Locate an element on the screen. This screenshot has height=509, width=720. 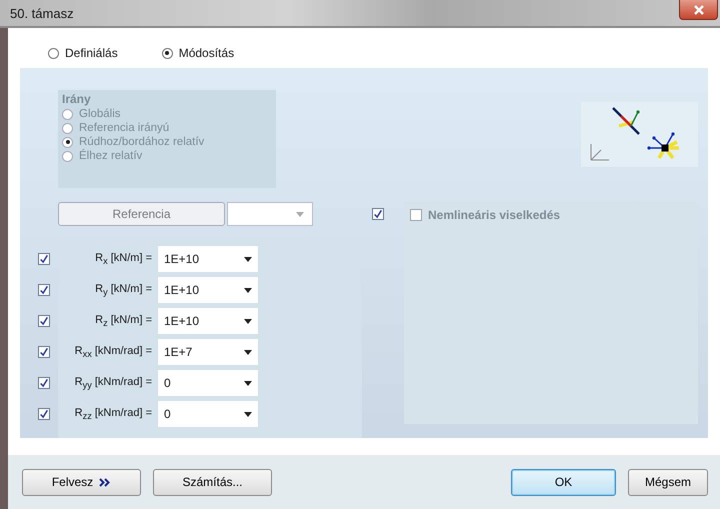
double-chevron-icon is located at coordinates (105, 482).